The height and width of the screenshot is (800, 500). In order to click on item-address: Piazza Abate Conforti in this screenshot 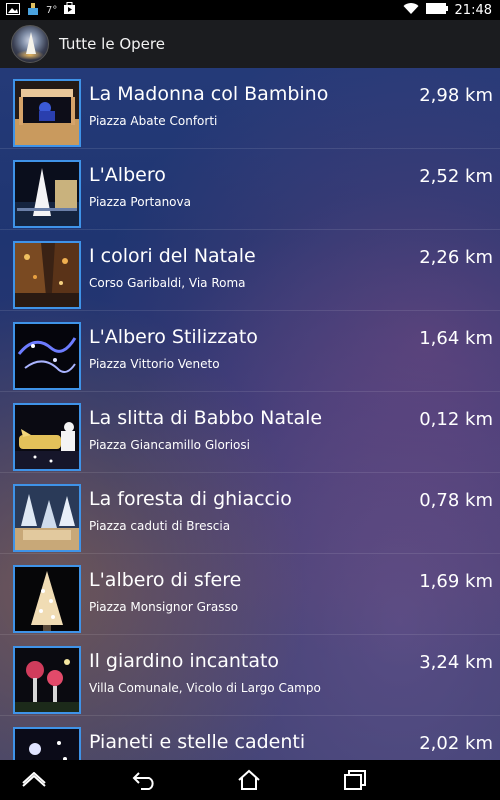, I will do `click(153, 121)`.